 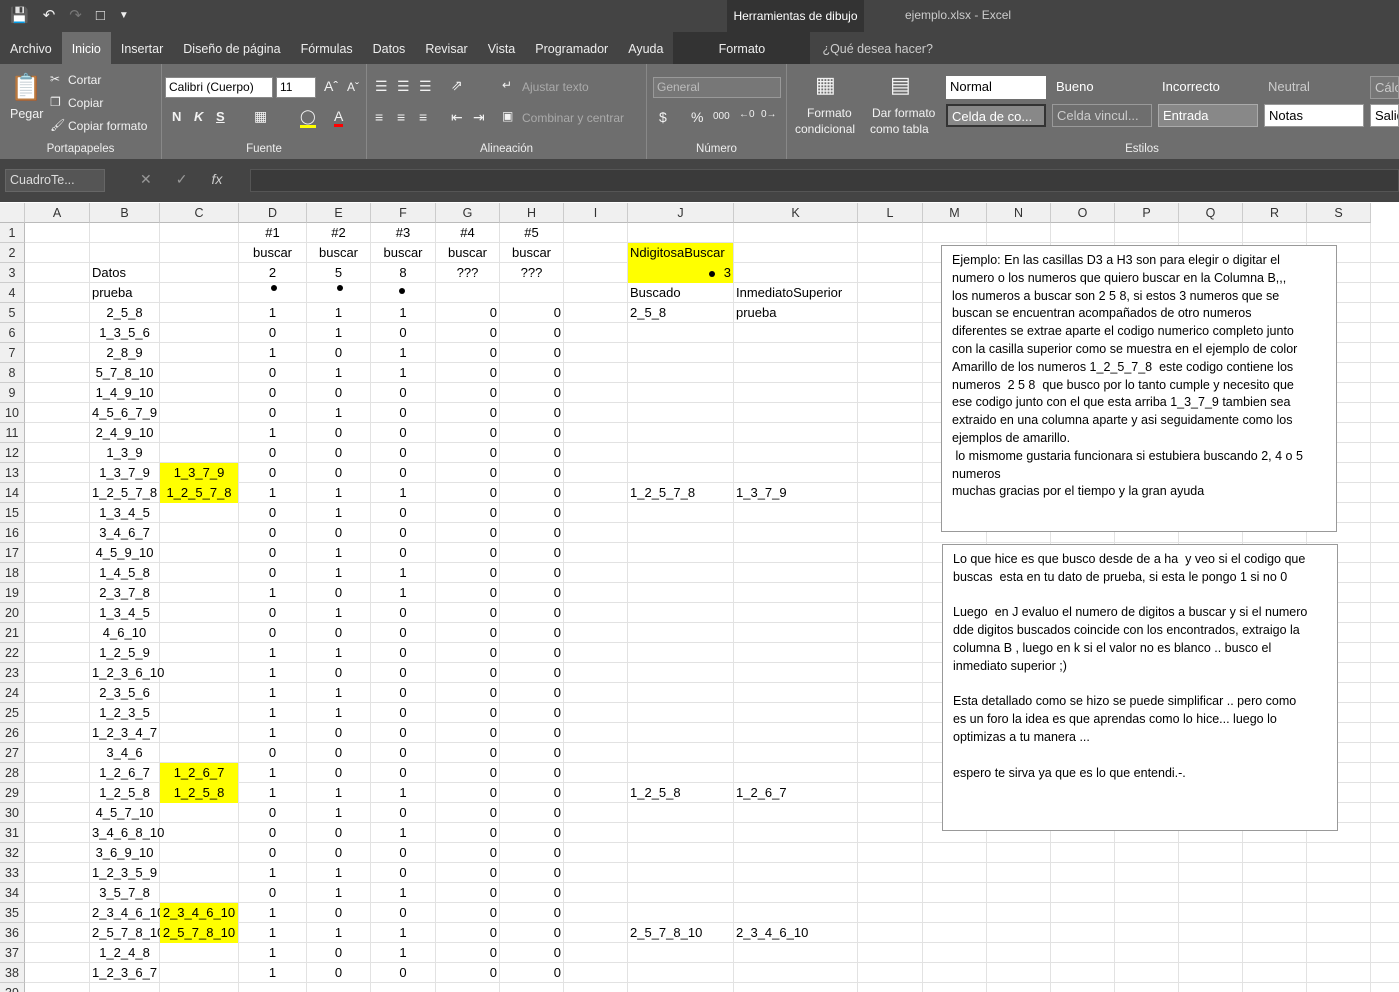 What do you see at coordinates (467, 613) in the screenshot?
I see `cell-g20: 0` at bounding box center [467, 613].